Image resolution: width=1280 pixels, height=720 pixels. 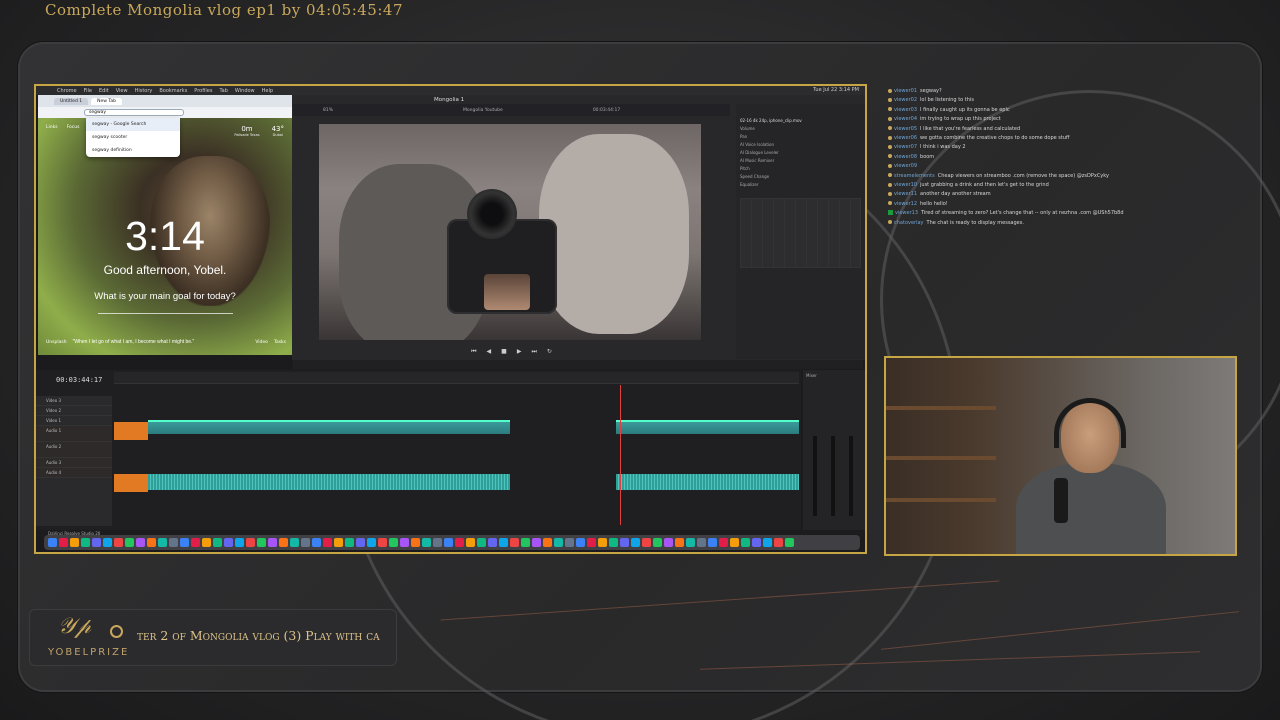 I want to click on viewer-zoom: 81%, so click(x=328, y=110).